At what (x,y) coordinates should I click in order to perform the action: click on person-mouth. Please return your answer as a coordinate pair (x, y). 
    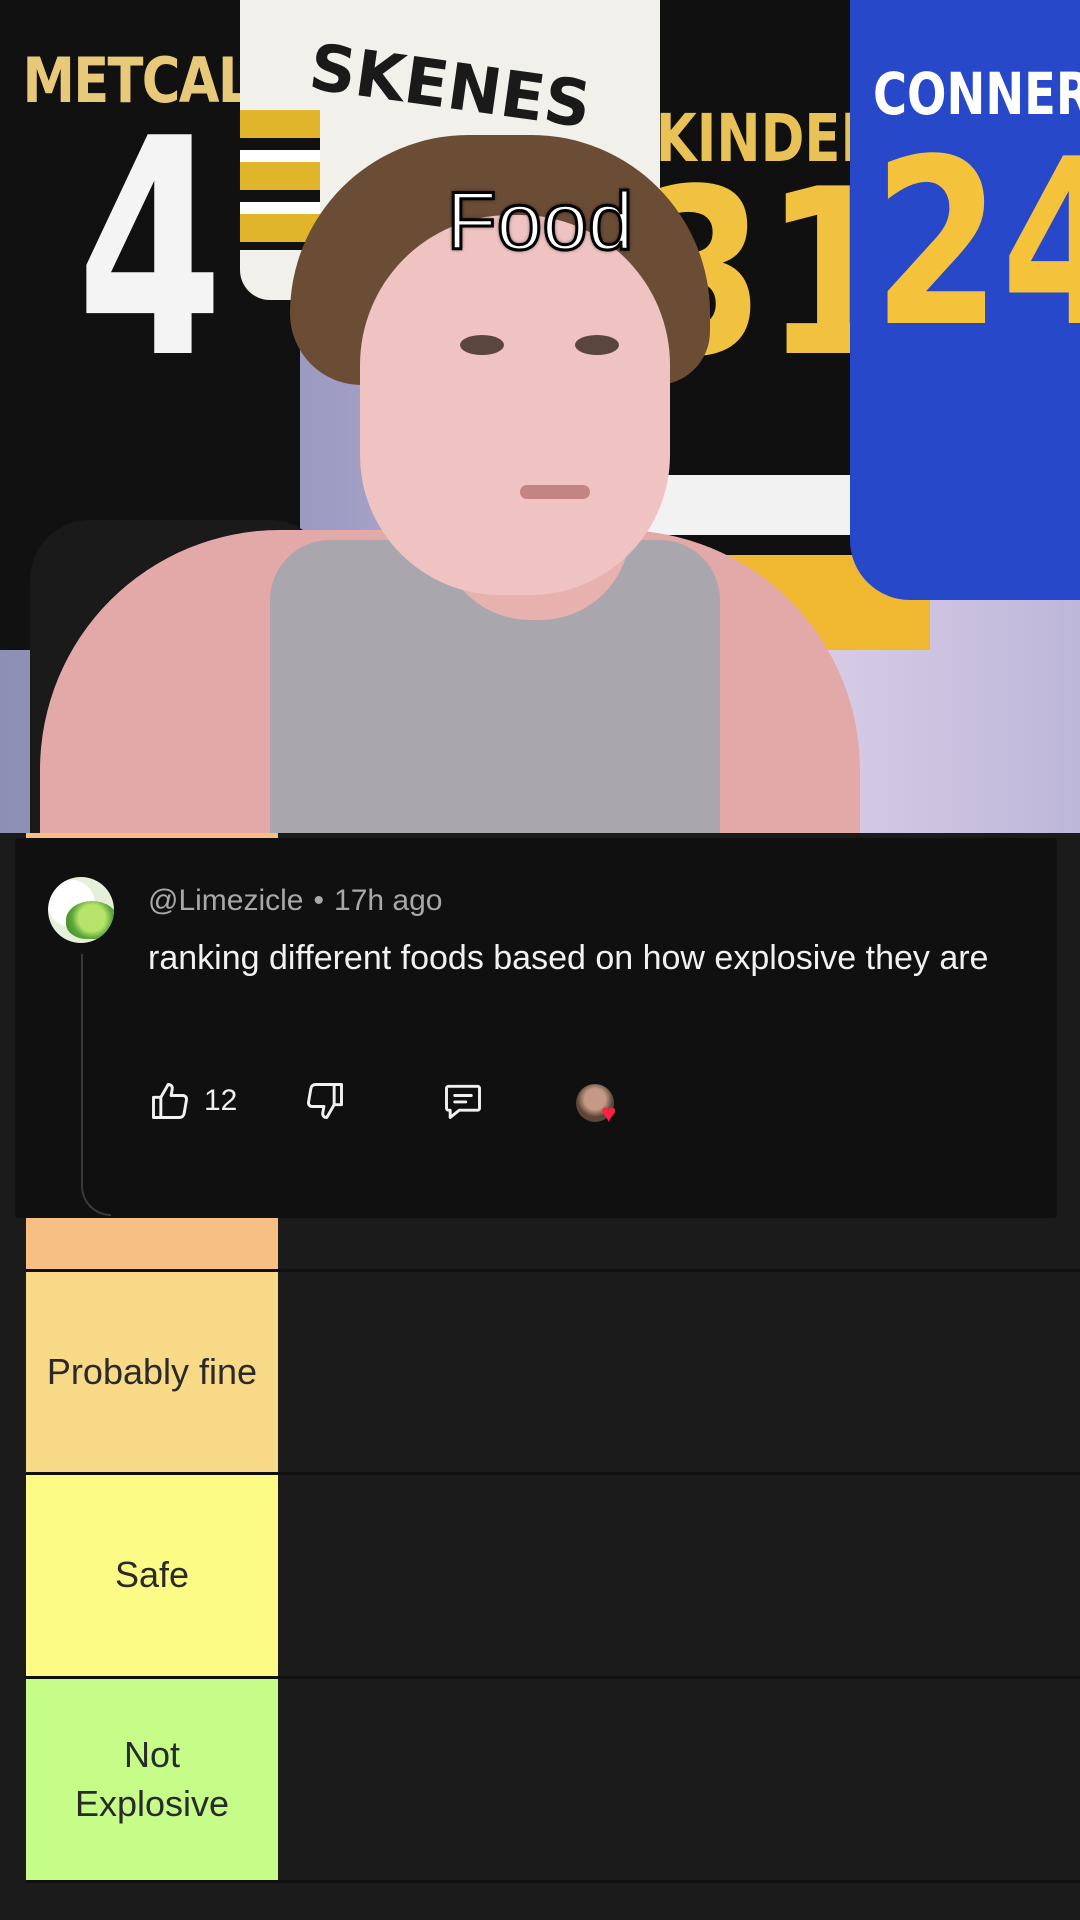
    Looking at the image, I should click on (555, 492).